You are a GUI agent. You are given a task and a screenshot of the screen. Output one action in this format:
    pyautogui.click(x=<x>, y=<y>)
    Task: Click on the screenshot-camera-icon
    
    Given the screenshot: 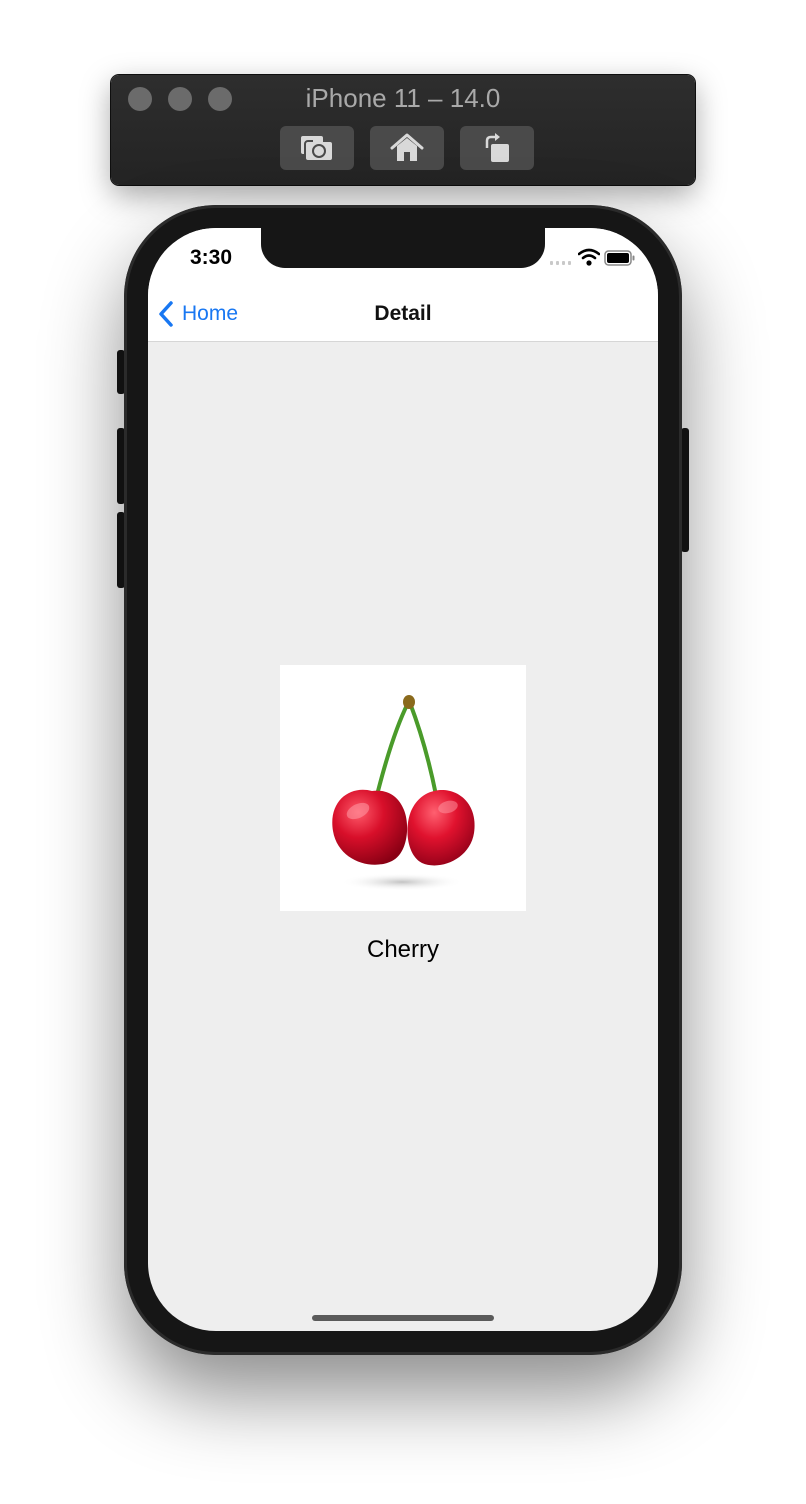 What is the action you would take?
    pyautogui.click(x=317, y=149)
    